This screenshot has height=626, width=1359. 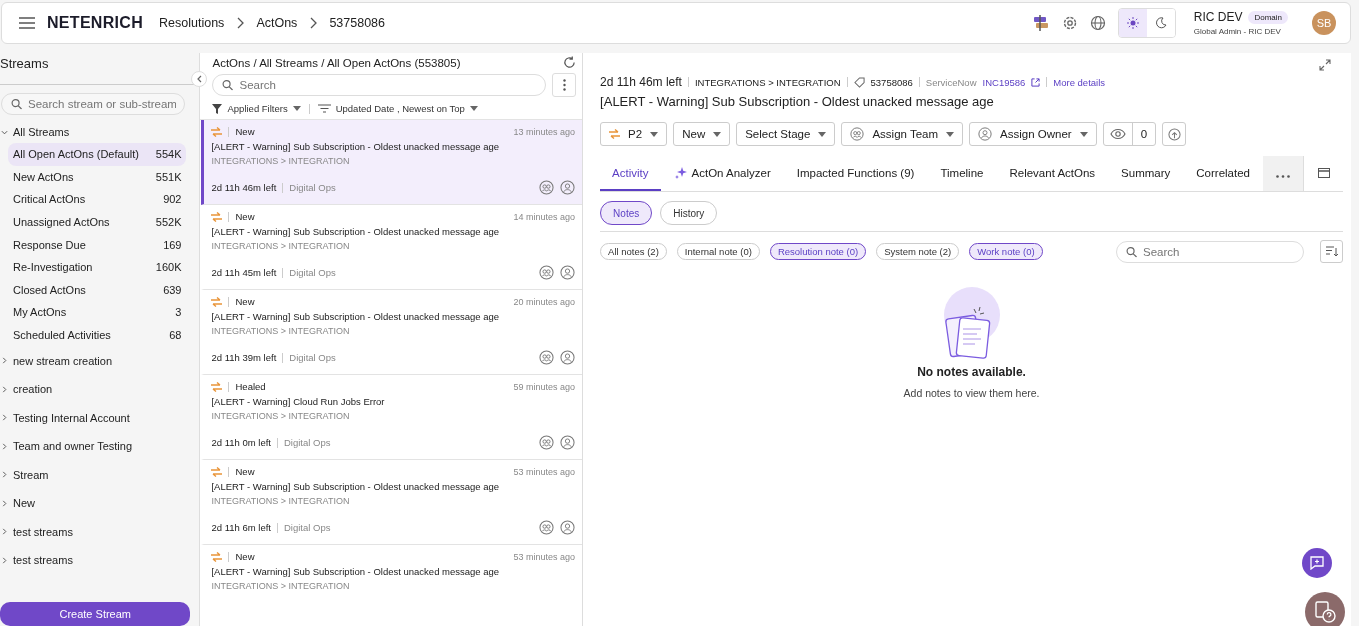 What do you see at coordinates (1069, 23) in the screenshot?
I see `settings-icon` at bounding box center [1069, 23].